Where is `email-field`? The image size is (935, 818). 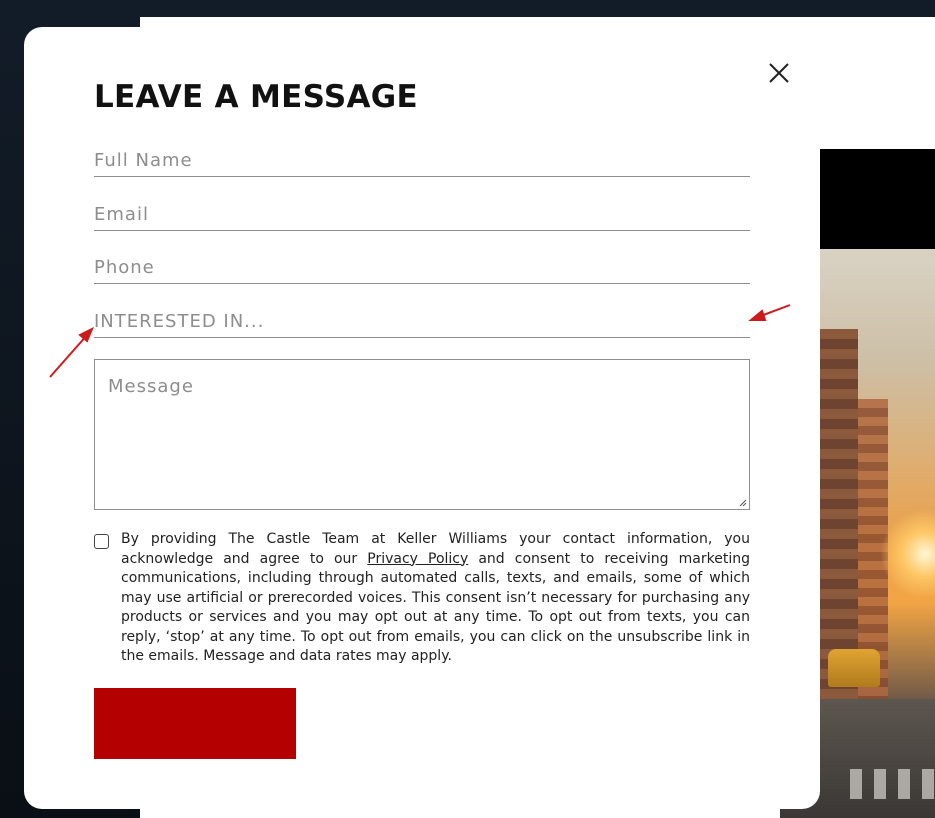 email-field is located at coordinates (422, 214).